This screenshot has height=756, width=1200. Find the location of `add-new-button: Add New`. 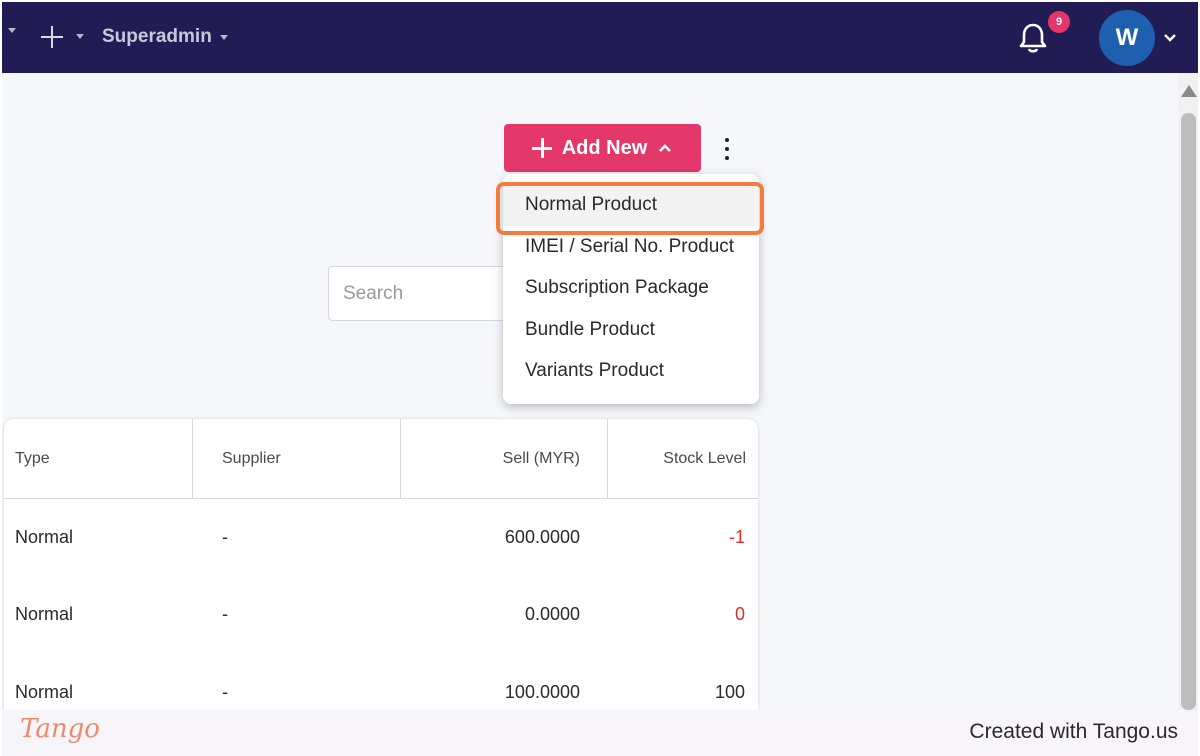

add-new-button: Add New is located at coordinates (602, 148).